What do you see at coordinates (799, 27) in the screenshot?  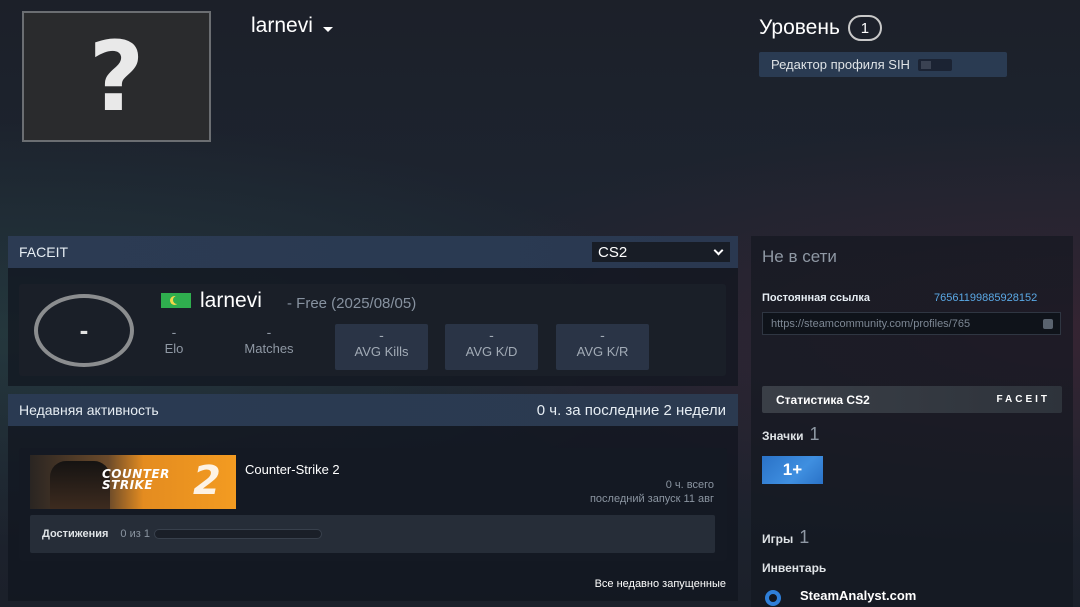 I see `level-label: Уровень` at bounding box center [799, 27].